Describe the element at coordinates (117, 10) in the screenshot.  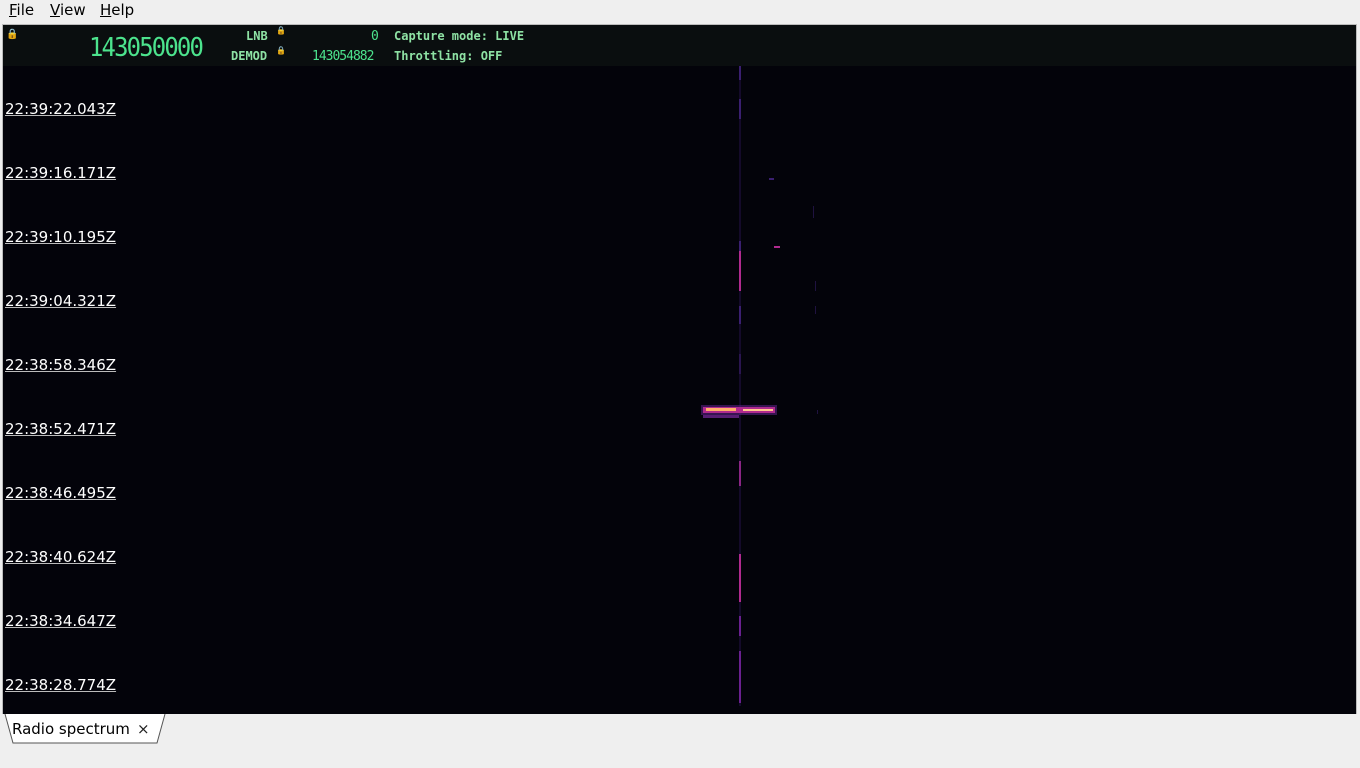
I see `menu-help: Help` at that location.